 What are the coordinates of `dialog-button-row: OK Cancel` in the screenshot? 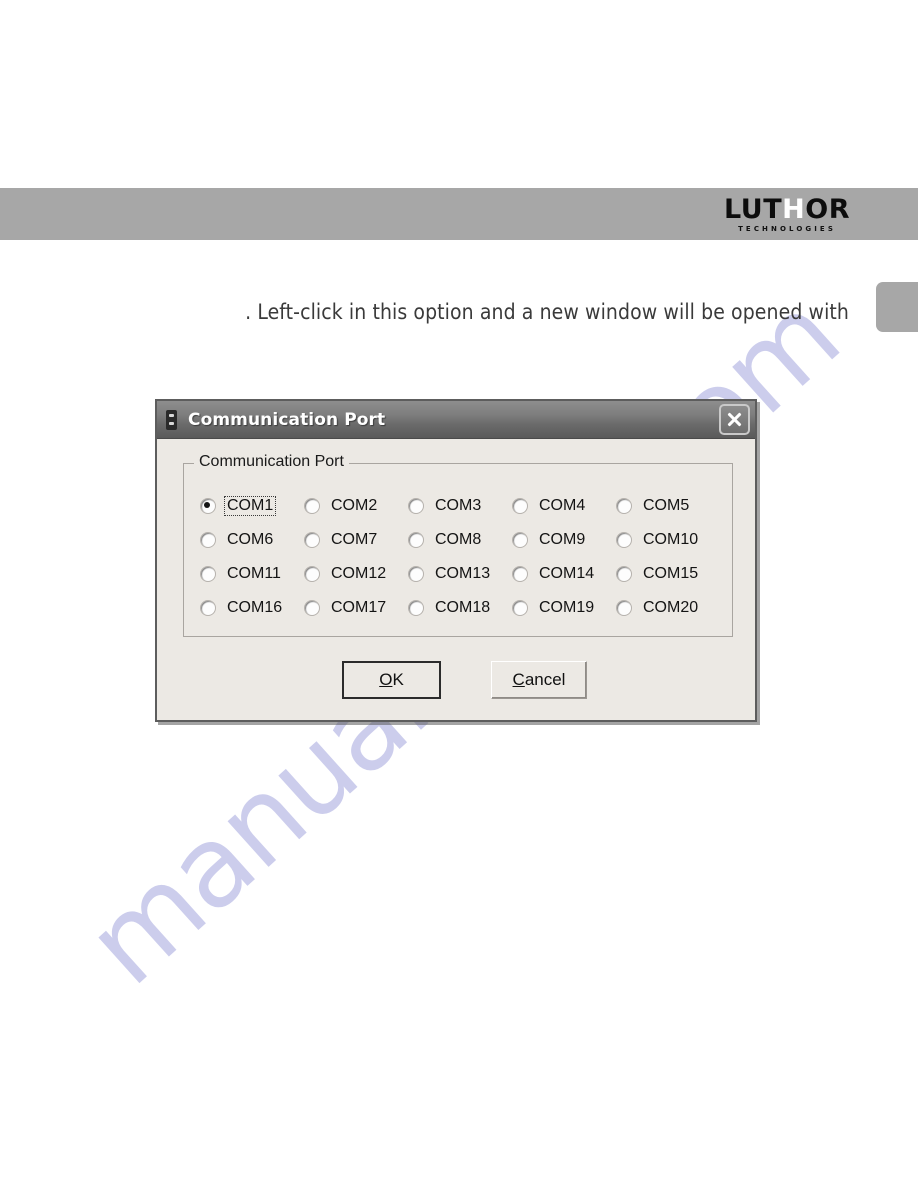 It's located at (456, 682).